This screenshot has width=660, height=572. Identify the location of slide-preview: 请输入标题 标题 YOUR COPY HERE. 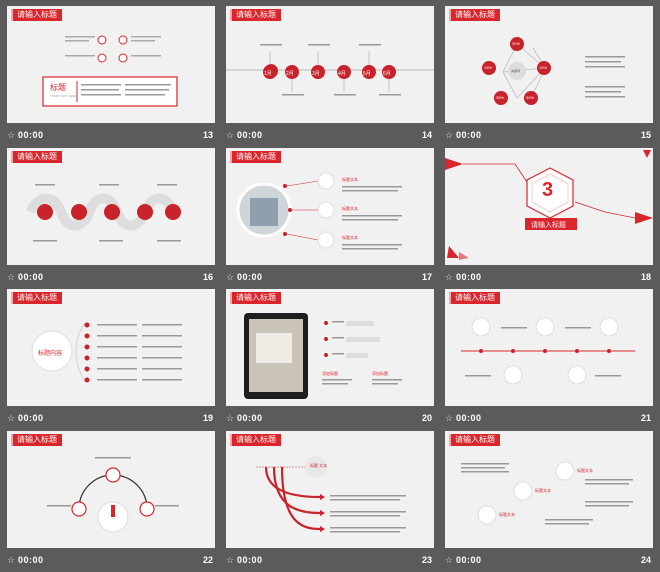
(111, 64).